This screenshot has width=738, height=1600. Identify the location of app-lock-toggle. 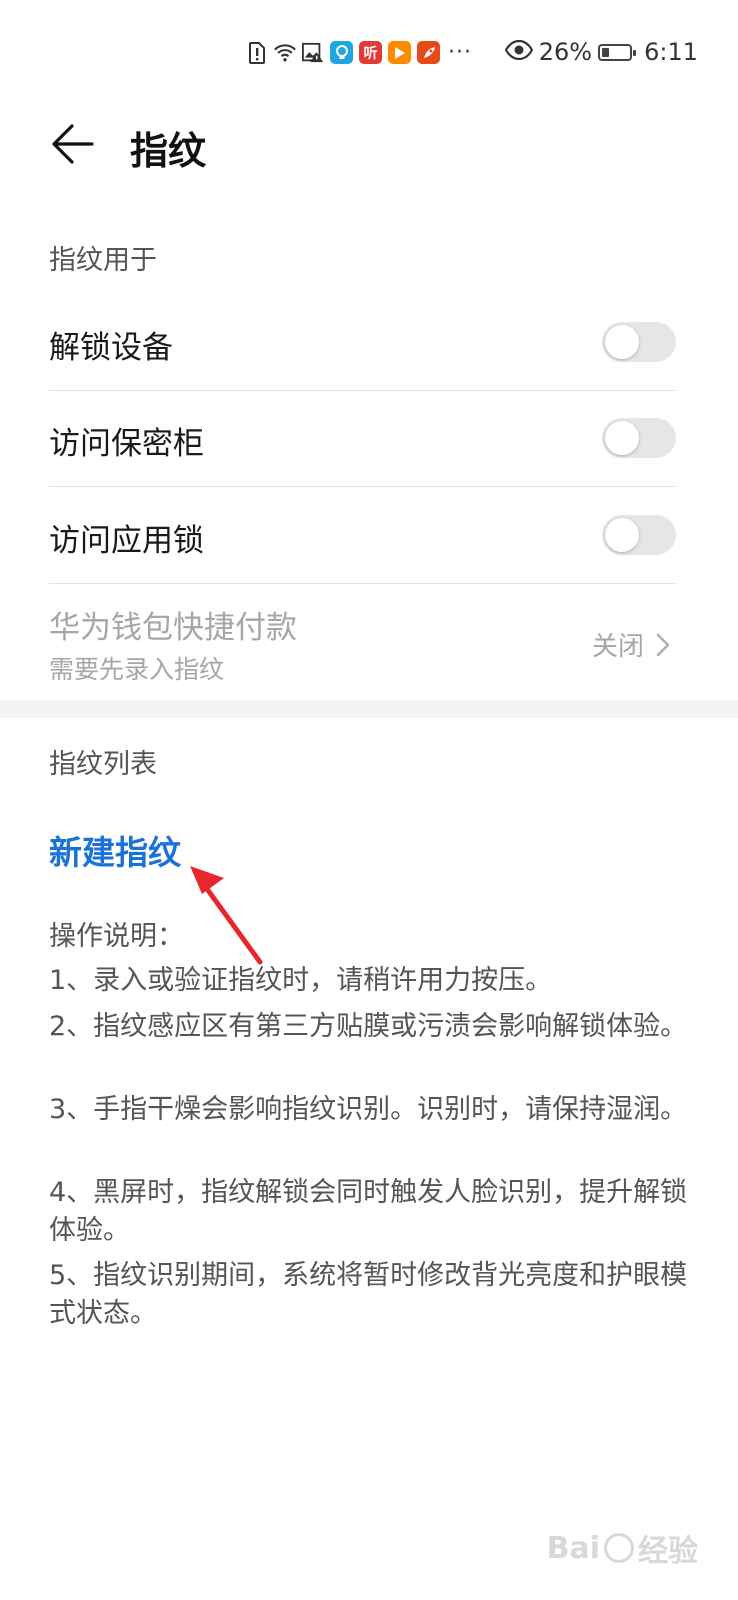
(639, 535).